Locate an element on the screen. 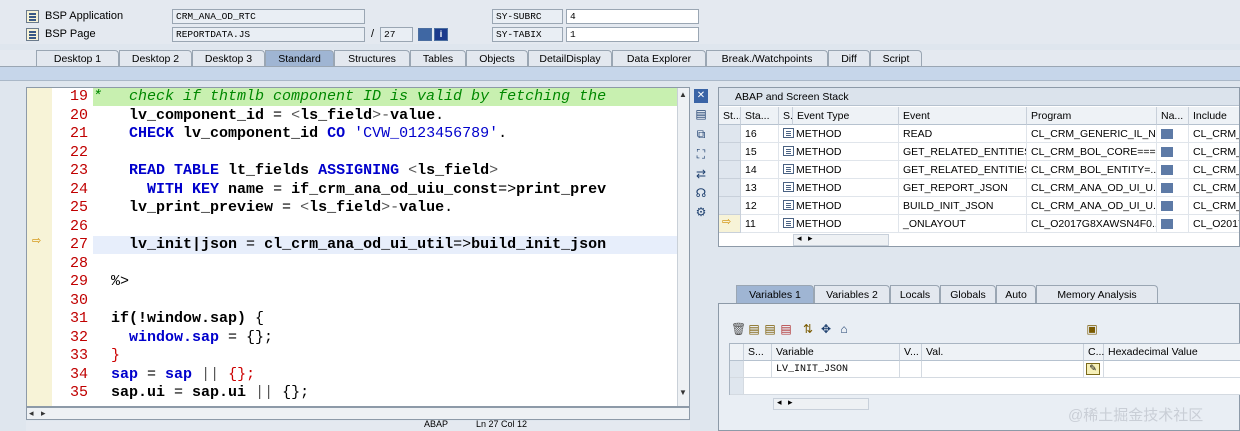 This screenshot has width=1240, height=431. service-icon: ☊ is located at coordinates (701, 193).